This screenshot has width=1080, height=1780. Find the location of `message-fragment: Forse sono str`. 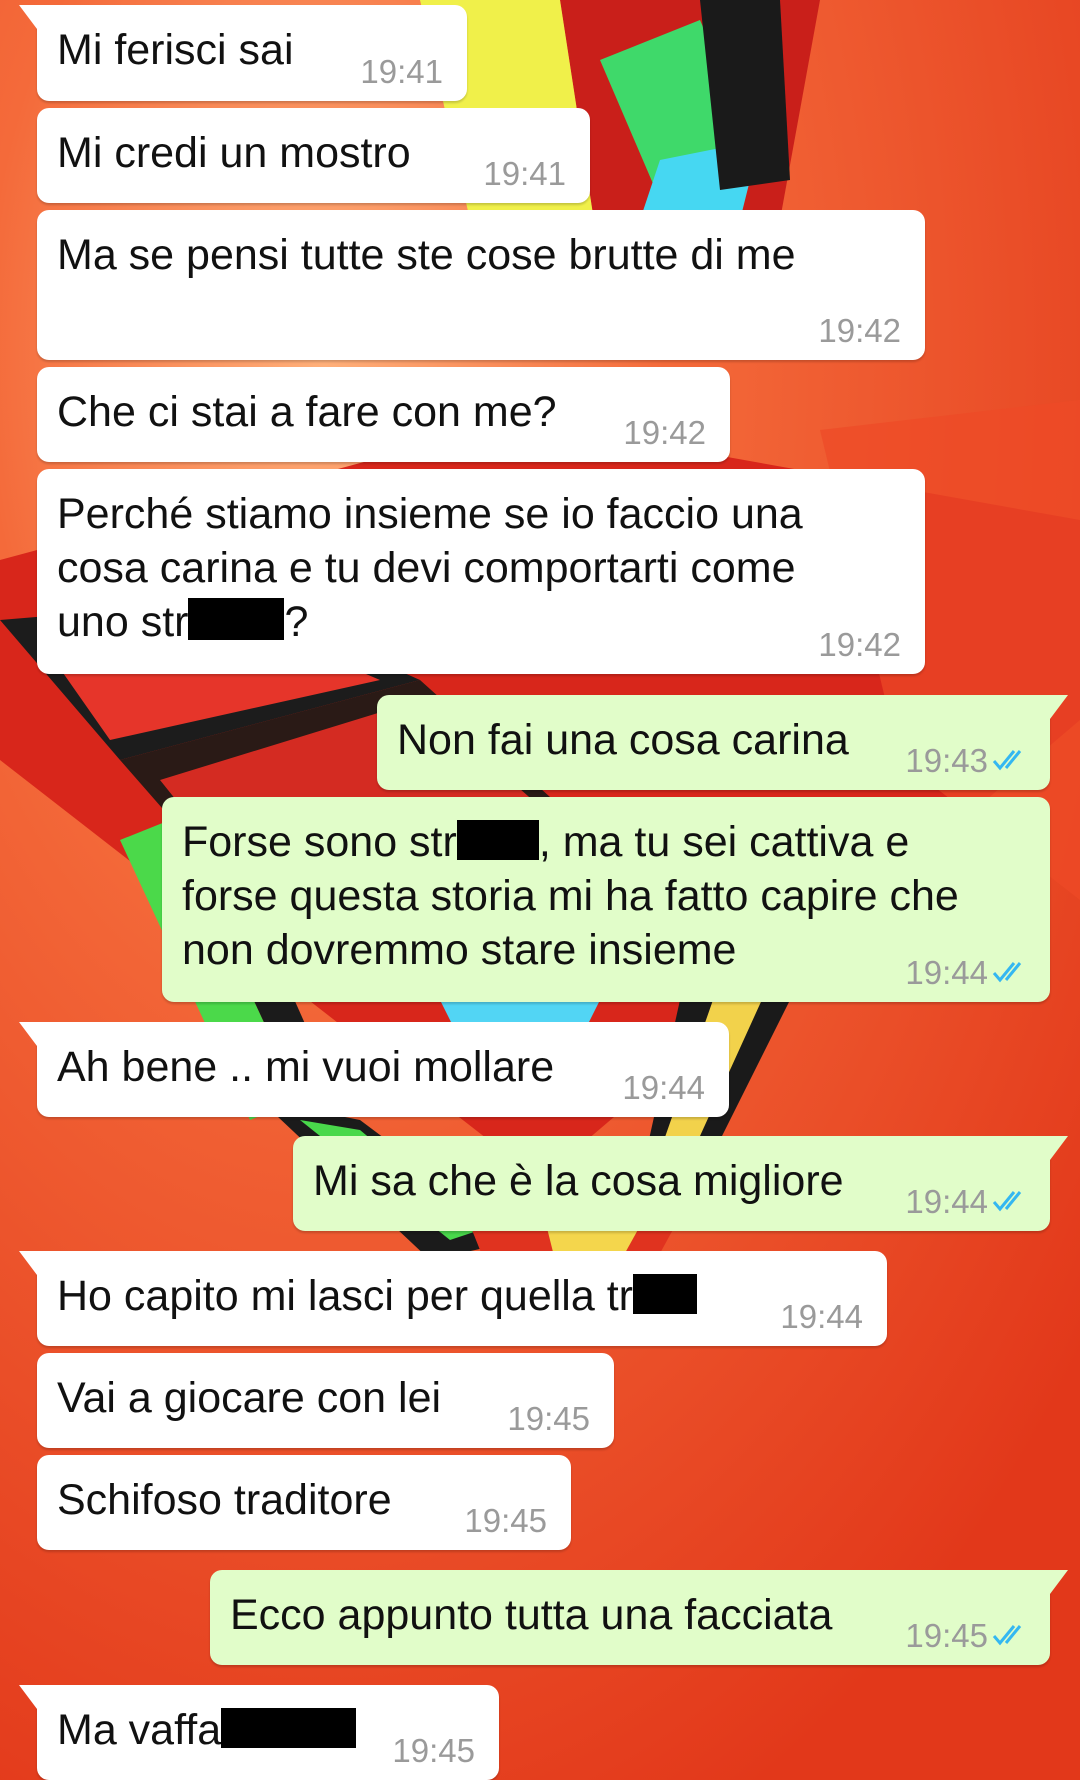

message-fragment: Forse sono str is located at coordinates (319, 842).